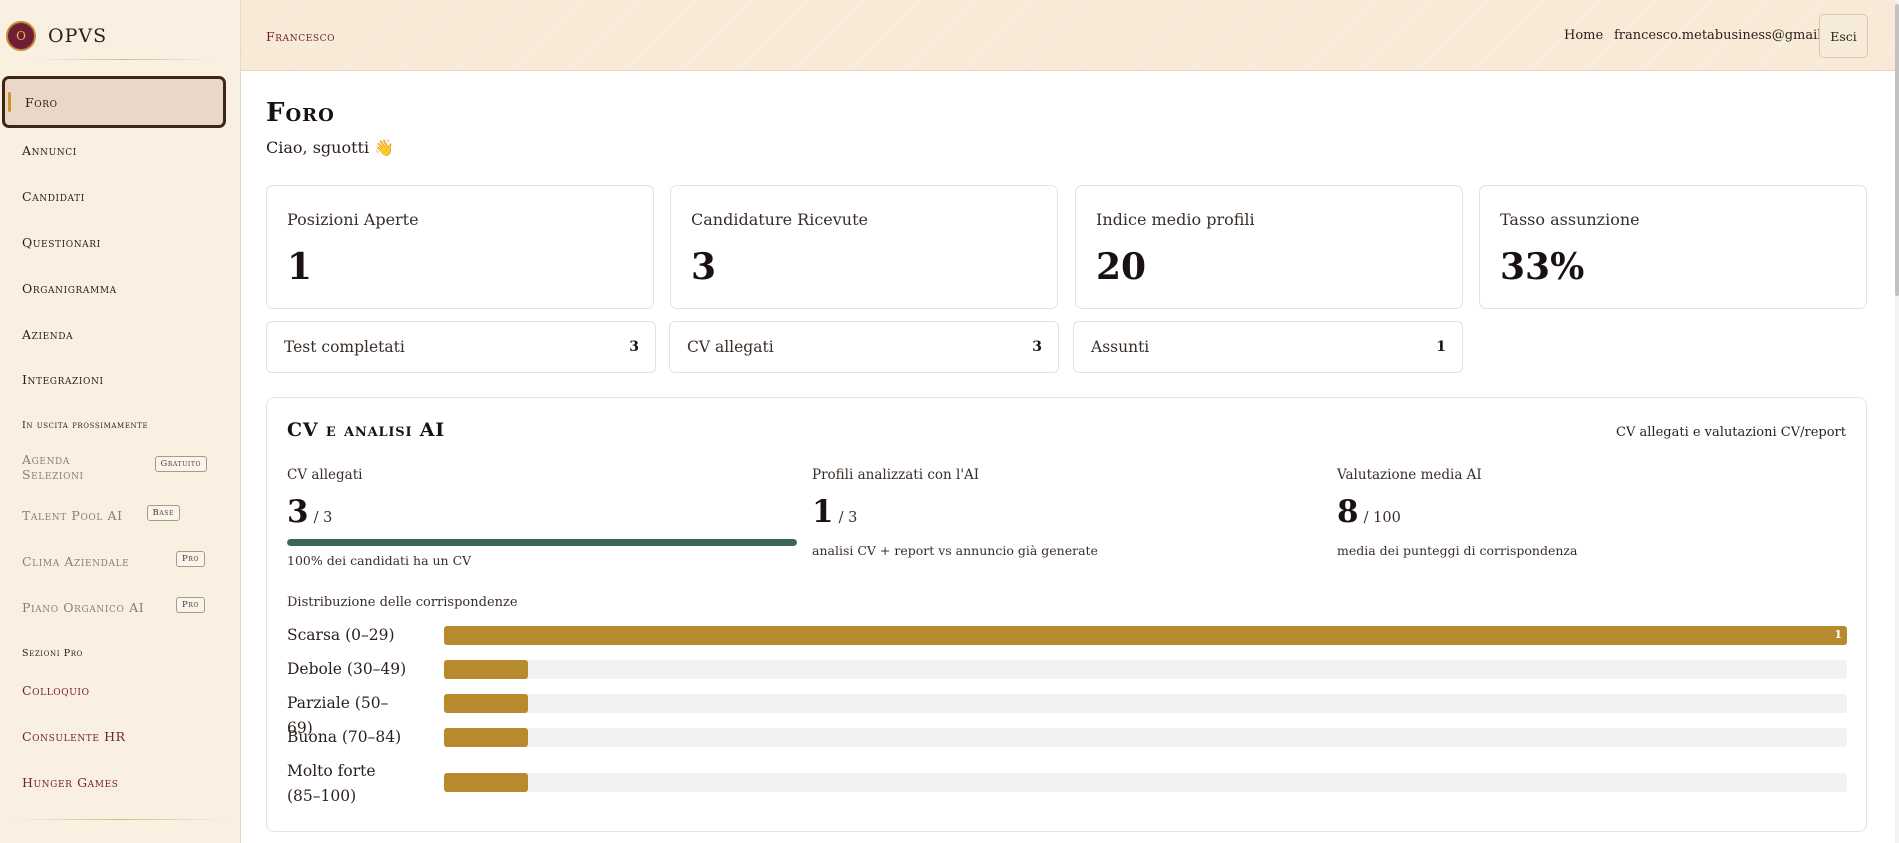 This screenshot has height=843, width=1899. I want to click on stat-card-tasso-assunzione: Tasso assunzione 33%, so click(1673, 247).